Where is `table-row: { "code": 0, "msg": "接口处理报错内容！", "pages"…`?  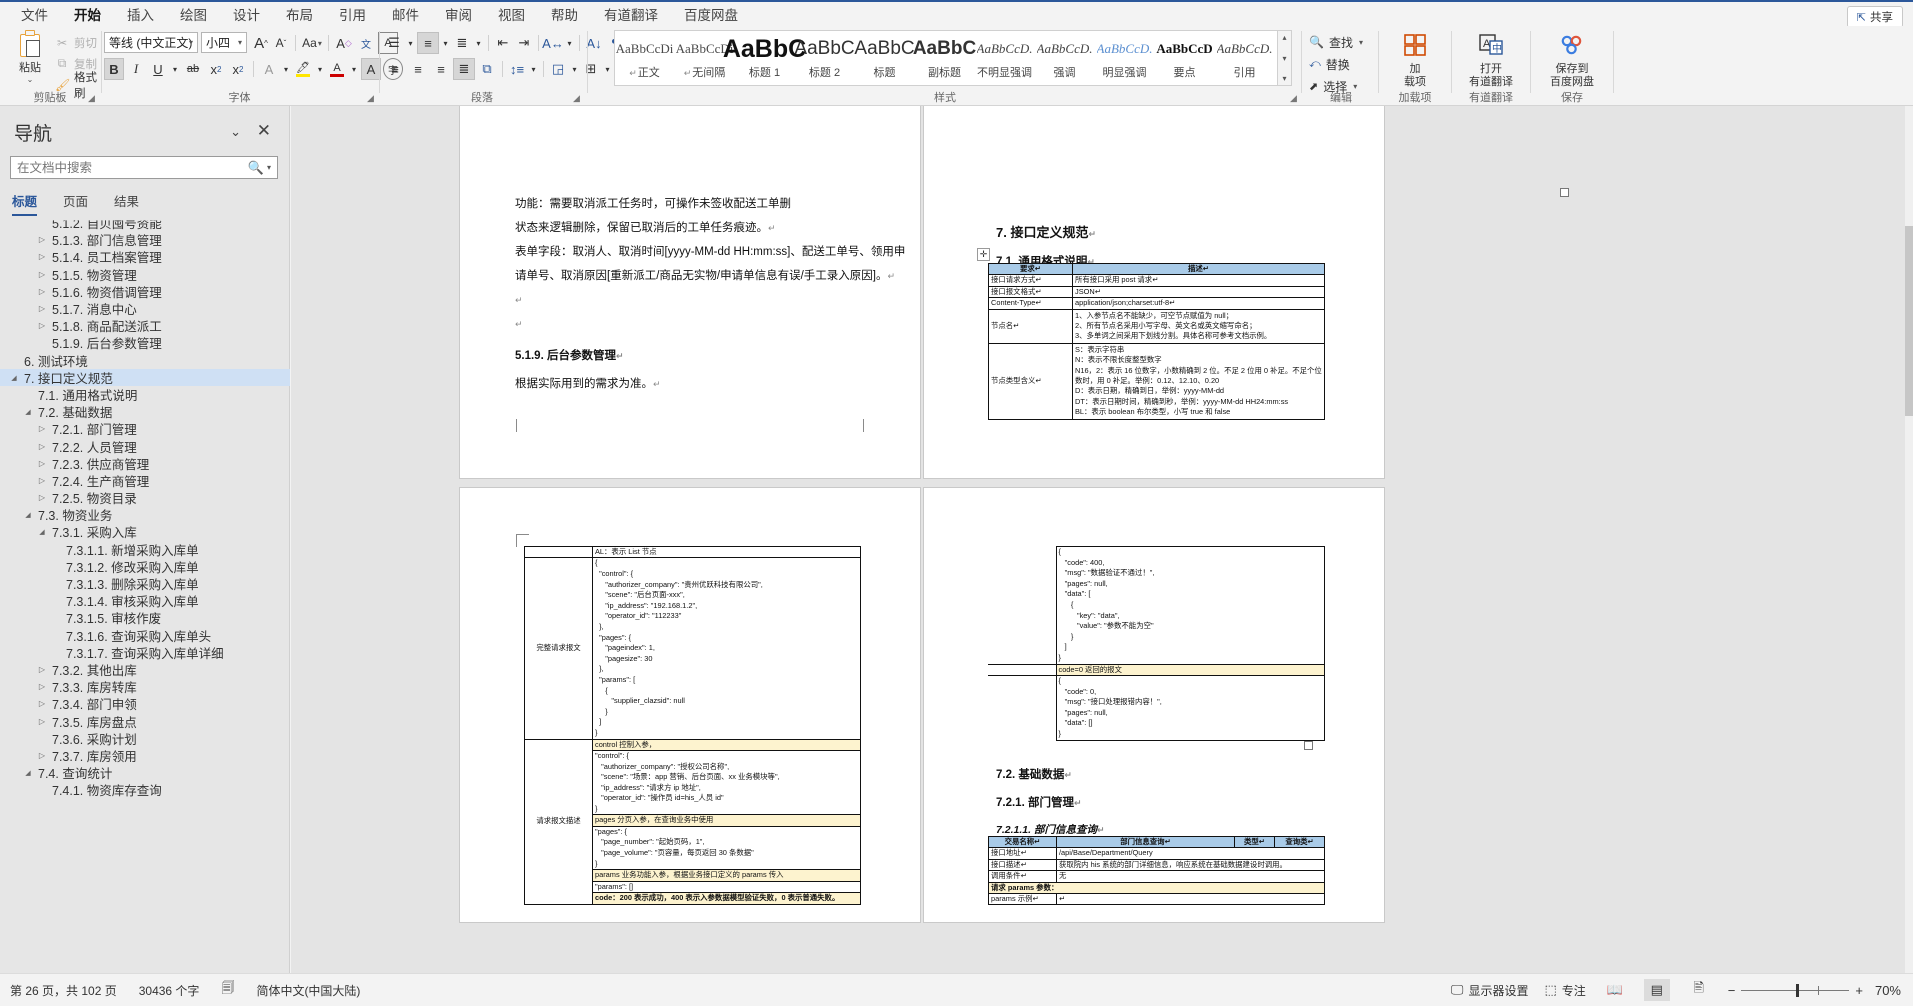 table-row: { "code": 0, "msg": "接口处理报错内容！", "pages"… is located at coordinates (1156, 707).